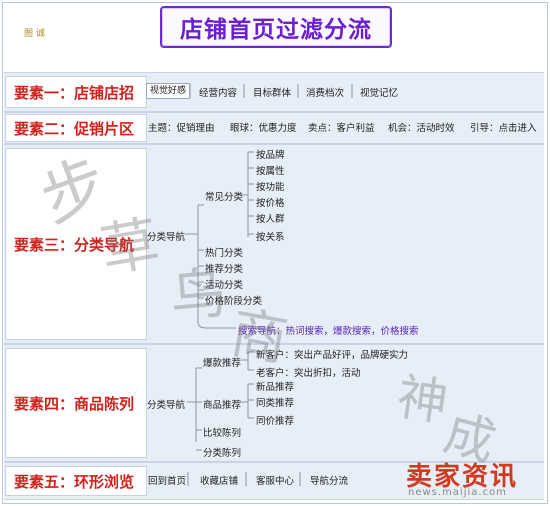 The width and height of the screenshot is (550, 506). I want to click on display-compare: 比较陈列, so click(222, 433).